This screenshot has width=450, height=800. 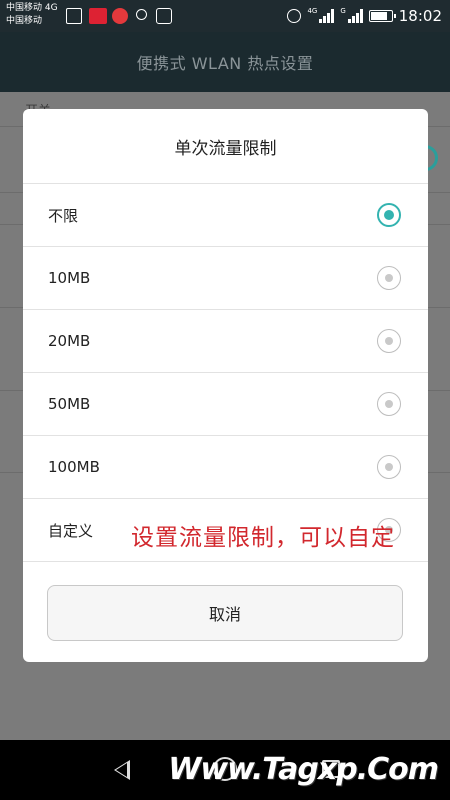 What do you see at coordinates (164, 16) in the screenshot?
I see `wifi-icon` at bounding box center [164, 16].